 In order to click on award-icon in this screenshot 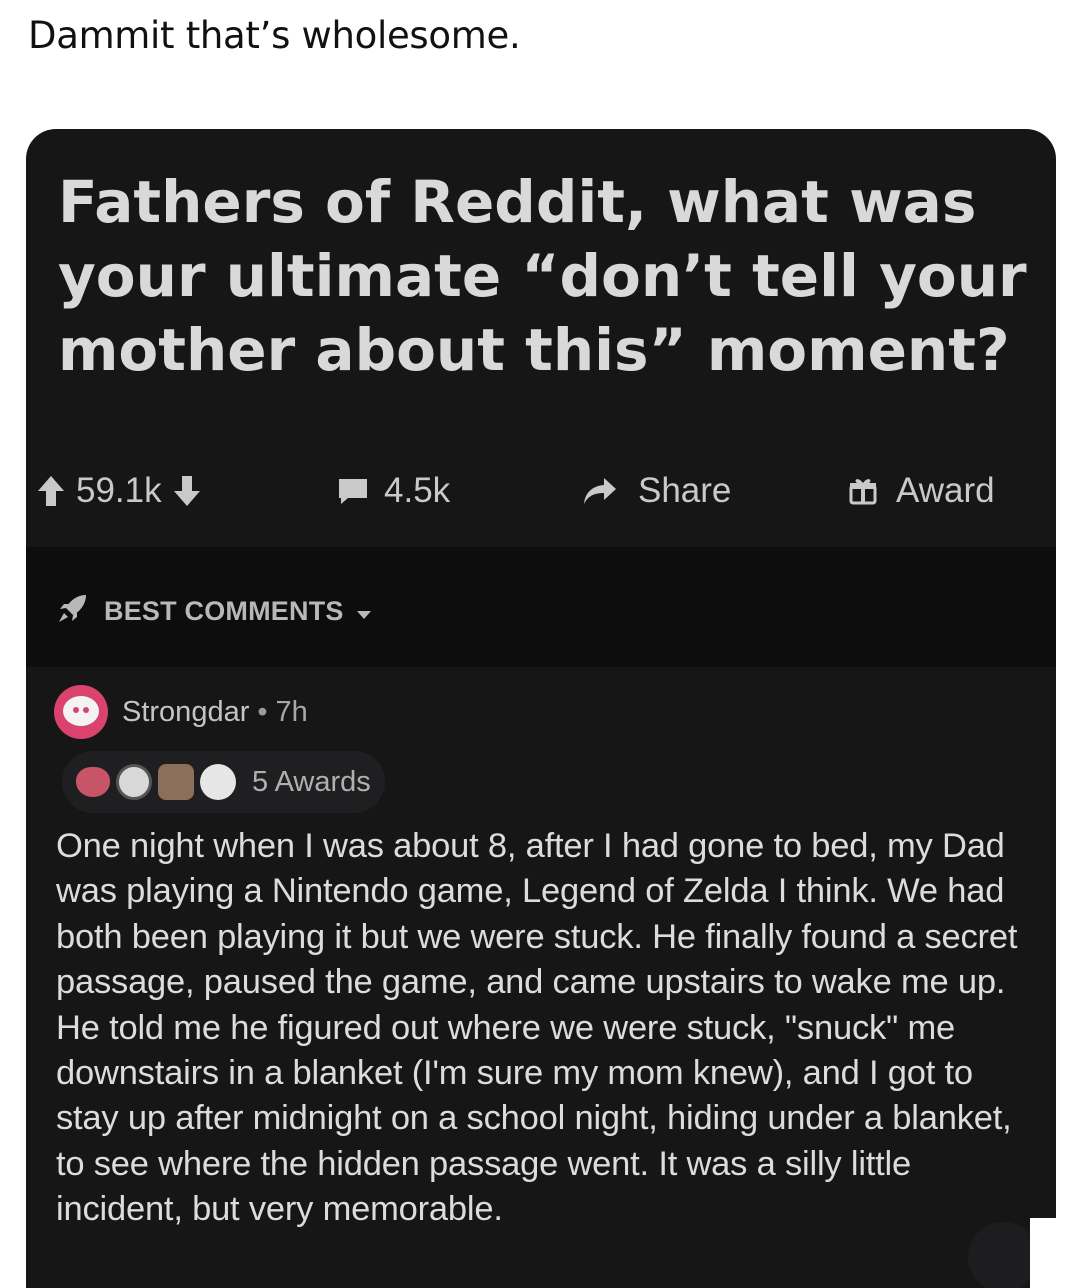, I will do `click(863, 491)`.